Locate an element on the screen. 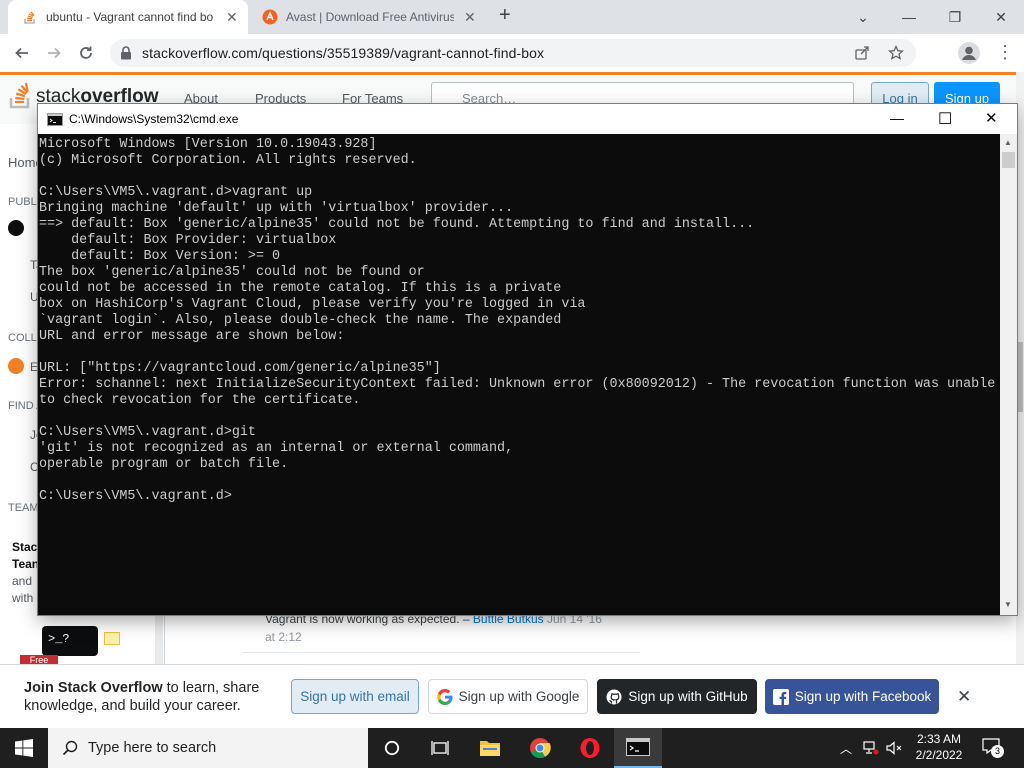 This screenshot has height=768, width=1024. cortana-button is located at coordinates (392, 748).